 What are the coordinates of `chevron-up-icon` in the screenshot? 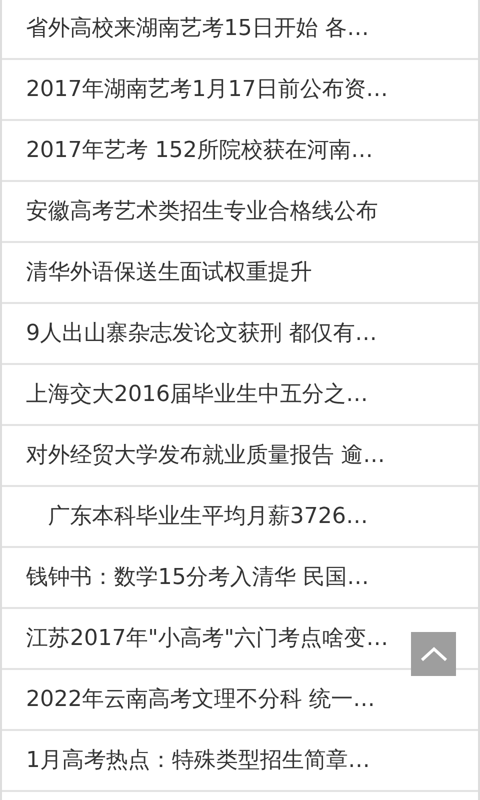 It's located at (434, 654).